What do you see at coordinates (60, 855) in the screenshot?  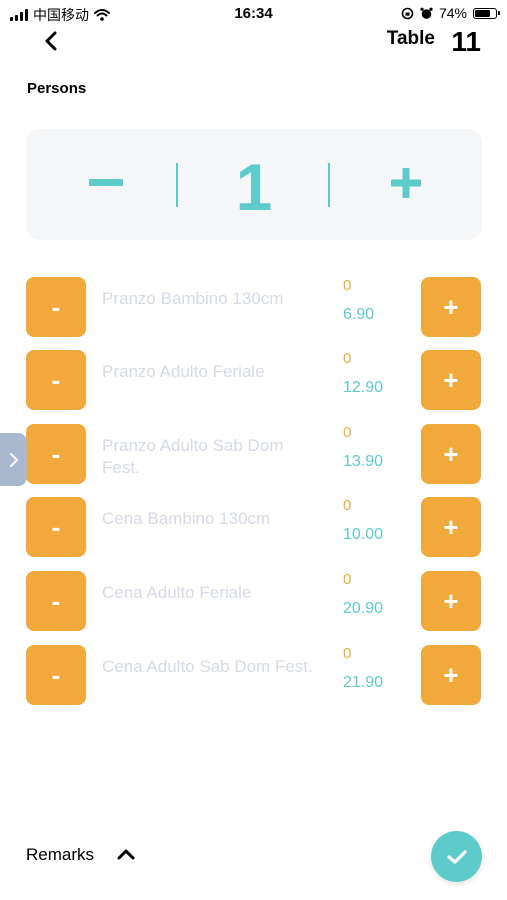 I see `remarks-label: Remarks` at bounding box center [60, 855].